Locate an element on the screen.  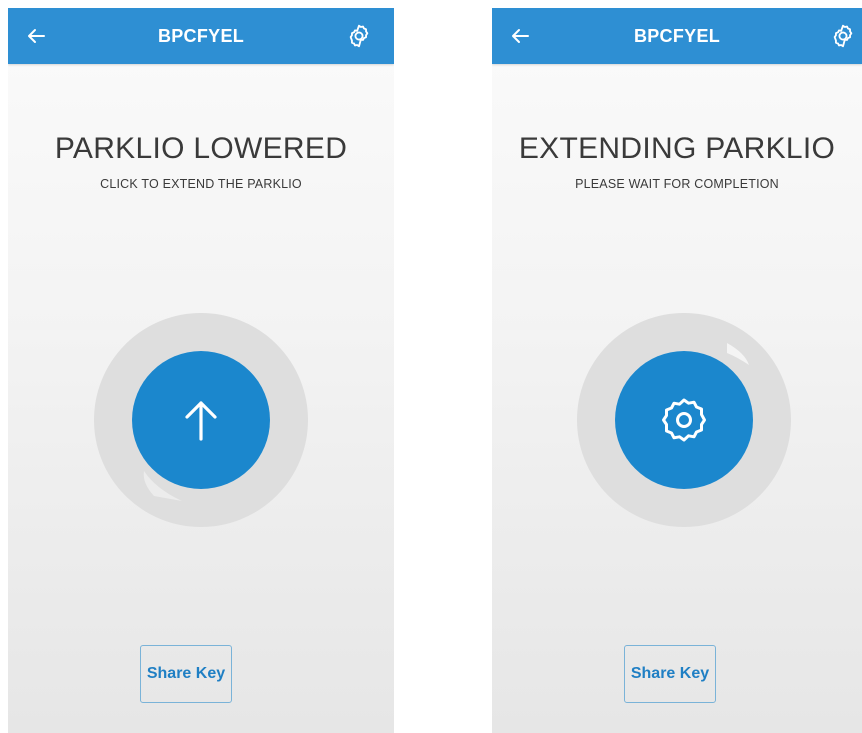
status-title: EXTENDING PARKLIO is located at coordinates (677, 148).